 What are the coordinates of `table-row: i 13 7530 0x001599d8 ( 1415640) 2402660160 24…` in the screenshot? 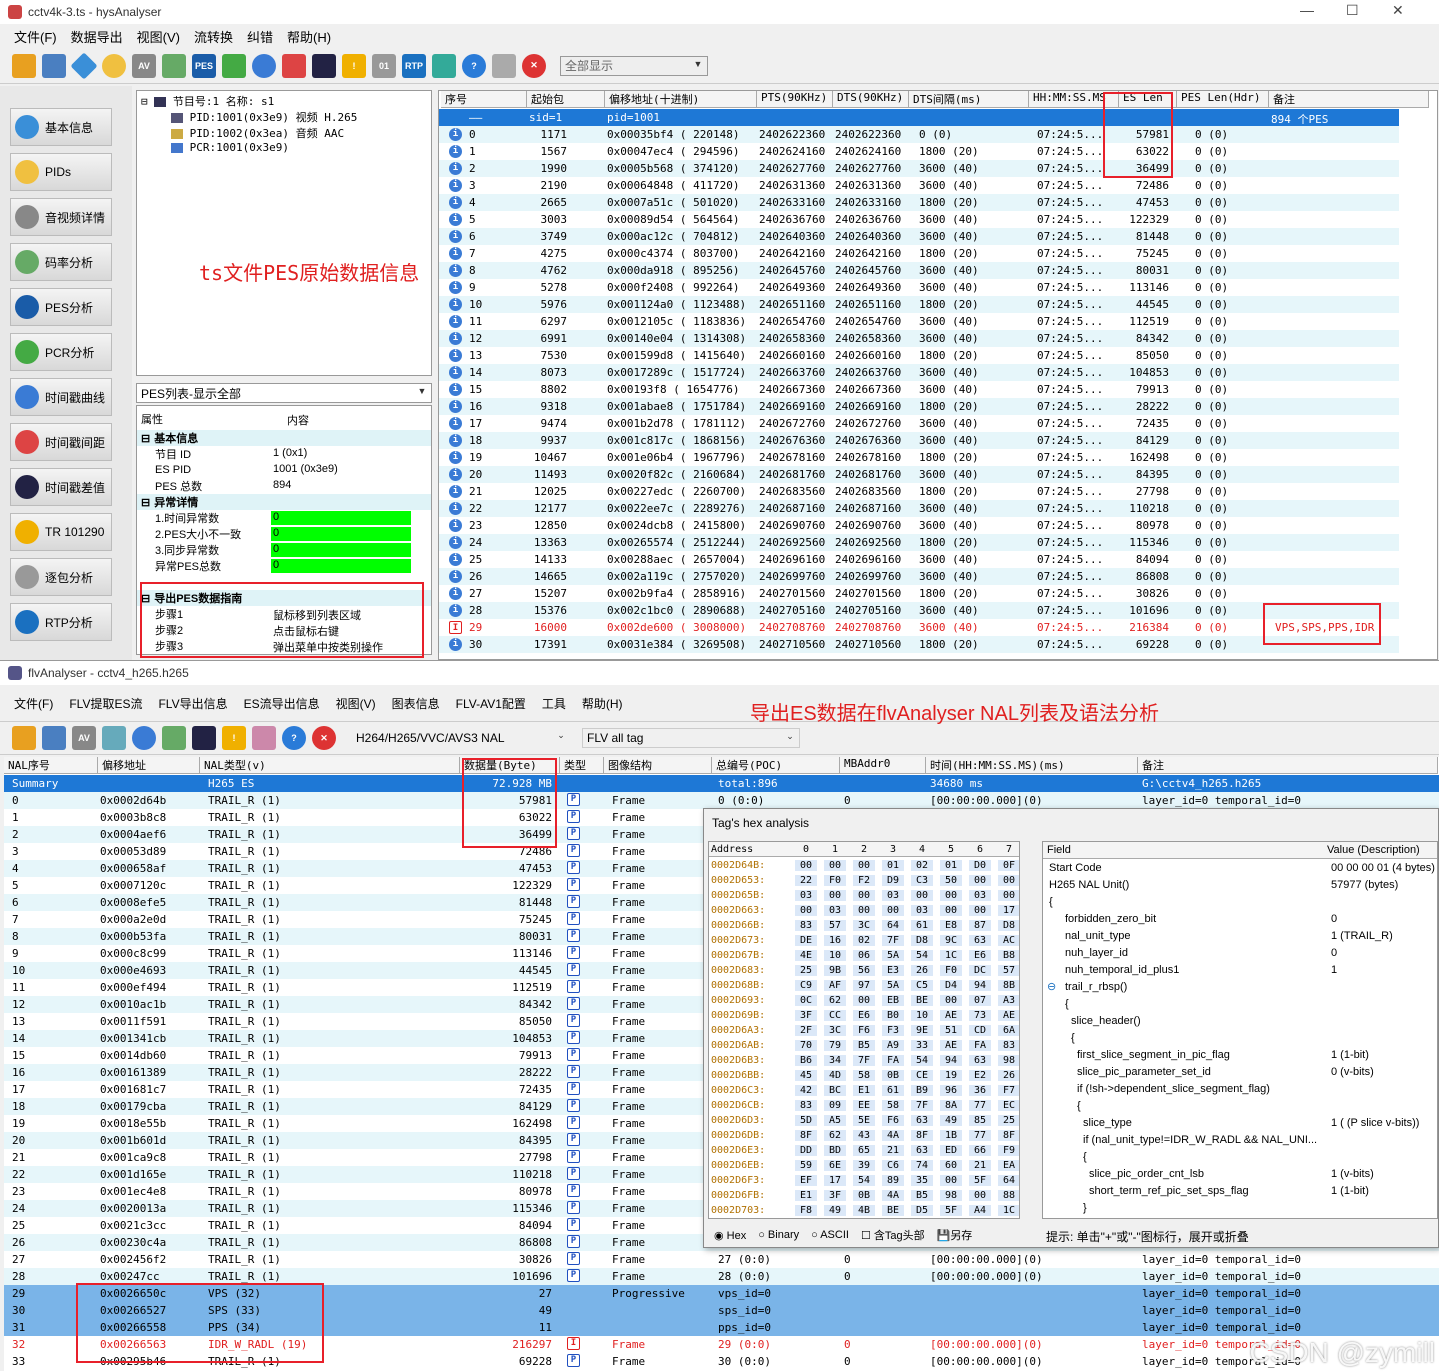 It's located at (919, 355).